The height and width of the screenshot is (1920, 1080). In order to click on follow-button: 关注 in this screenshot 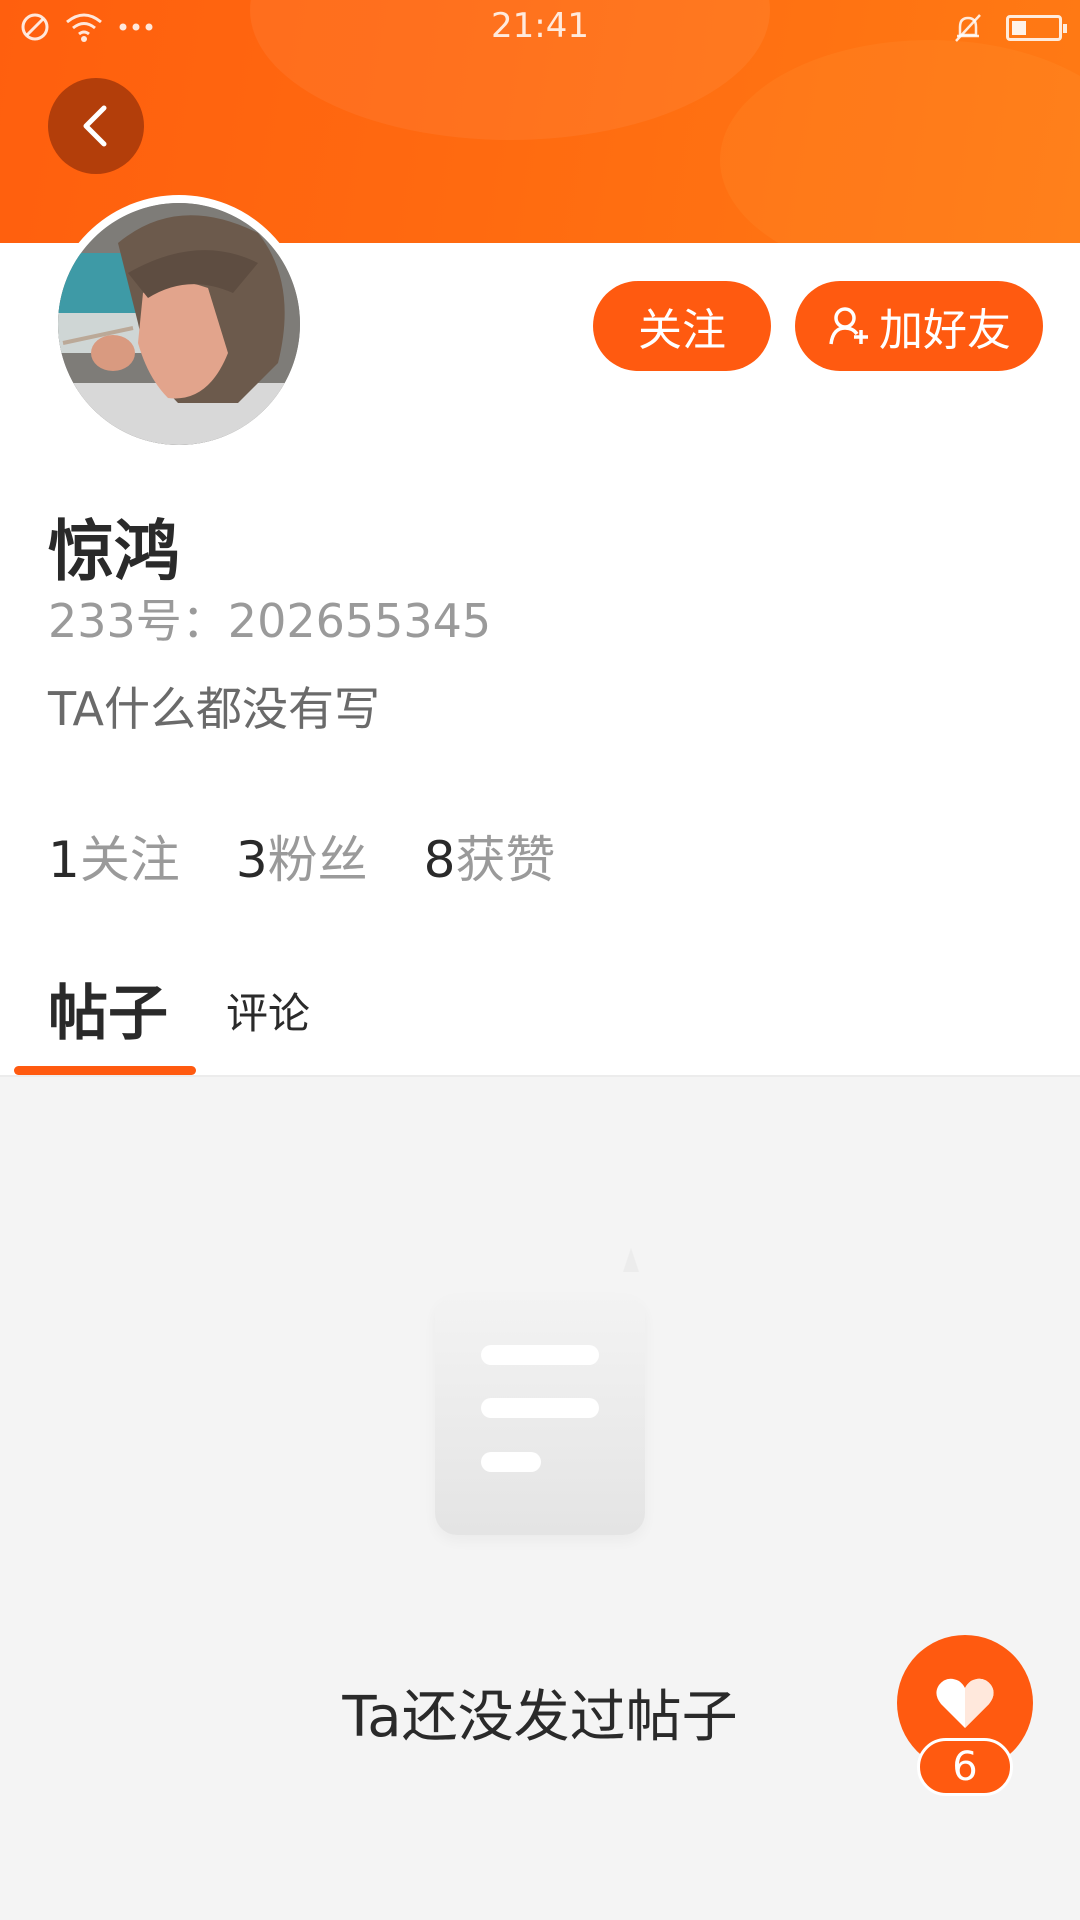, I will do `click(682, 326)`.